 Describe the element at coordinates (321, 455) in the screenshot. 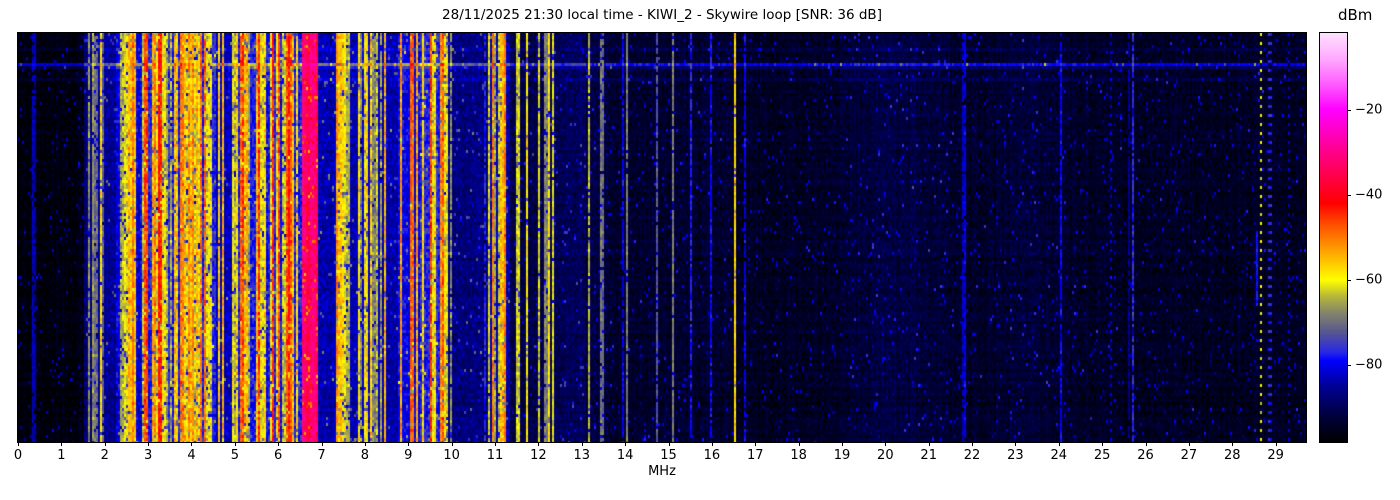

I see `x-tick-label: 7` at that location.